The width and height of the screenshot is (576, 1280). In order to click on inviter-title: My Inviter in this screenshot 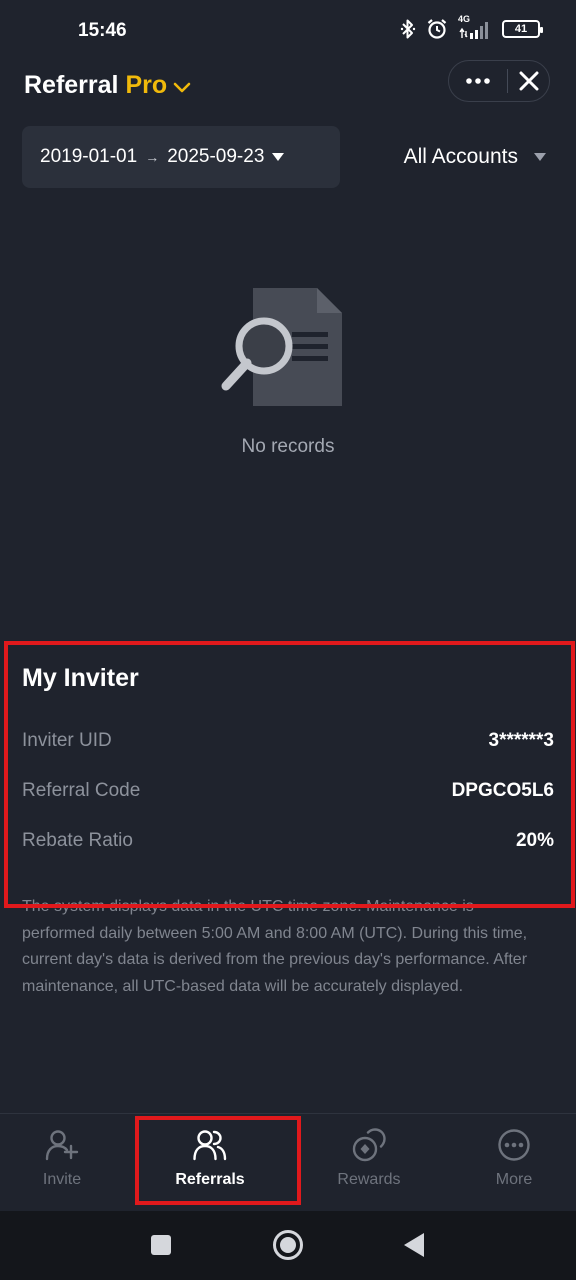, I will do `click(80, 678)`.